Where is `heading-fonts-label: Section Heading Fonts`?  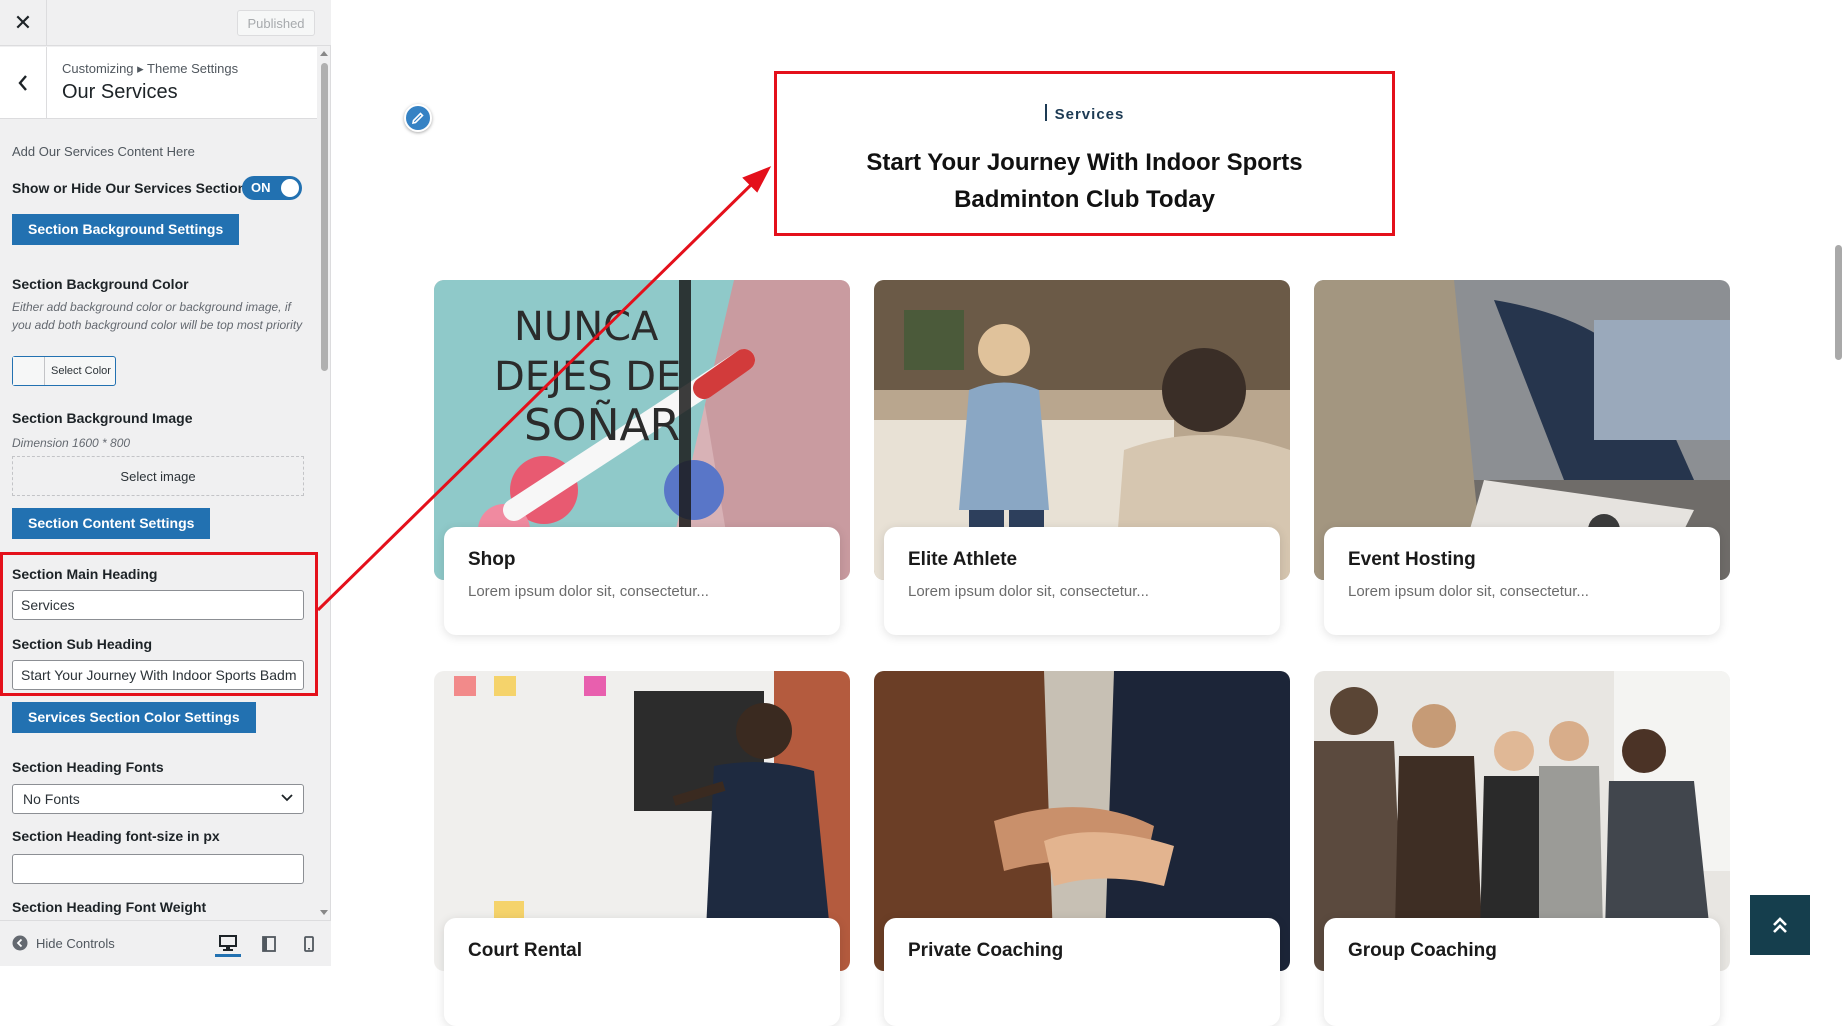 heading-fonts-label: Section Heading Fonts is located at coordinates (88, 767).